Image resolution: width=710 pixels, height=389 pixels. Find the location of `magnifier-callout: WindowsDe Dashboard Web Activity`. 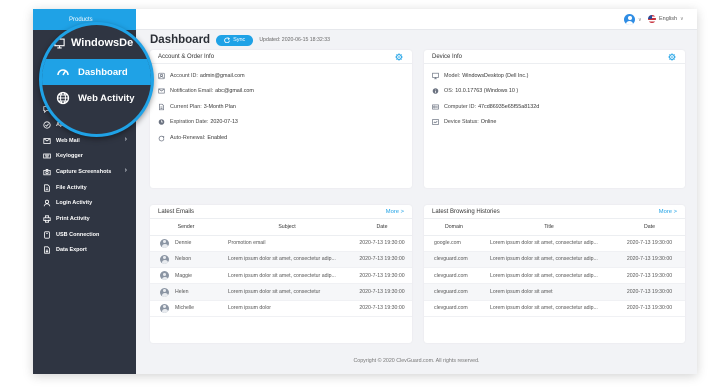

magnifier-callout: WindowsDe Dashboard Web Activity is located at coordinates (96, 79).